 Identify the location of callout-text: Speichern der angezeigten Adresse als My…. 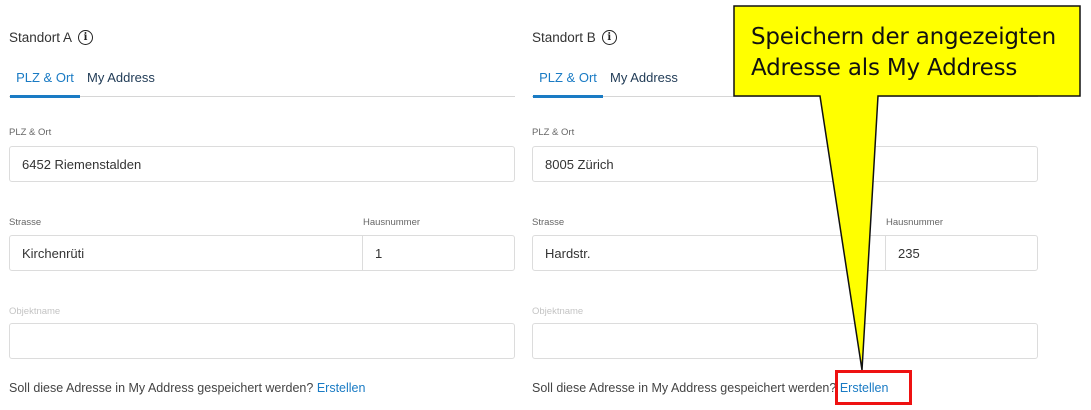
(907, 53).